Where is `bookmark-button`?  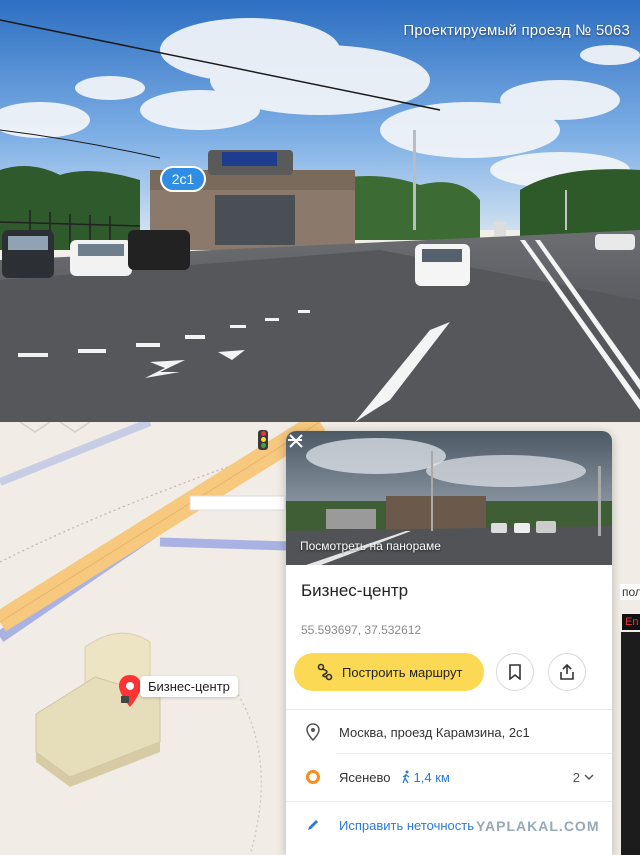
bookmark-button is located at coordinates (515, 672).